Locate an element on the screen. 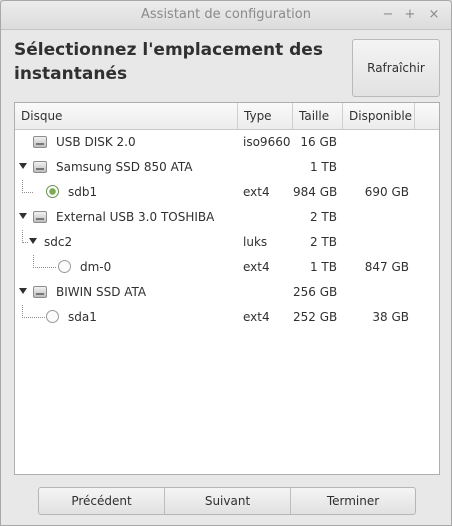 Image resolution: width=452 pixels, height=526 pixels. column-type: Type is located at coordinates (265, 116).